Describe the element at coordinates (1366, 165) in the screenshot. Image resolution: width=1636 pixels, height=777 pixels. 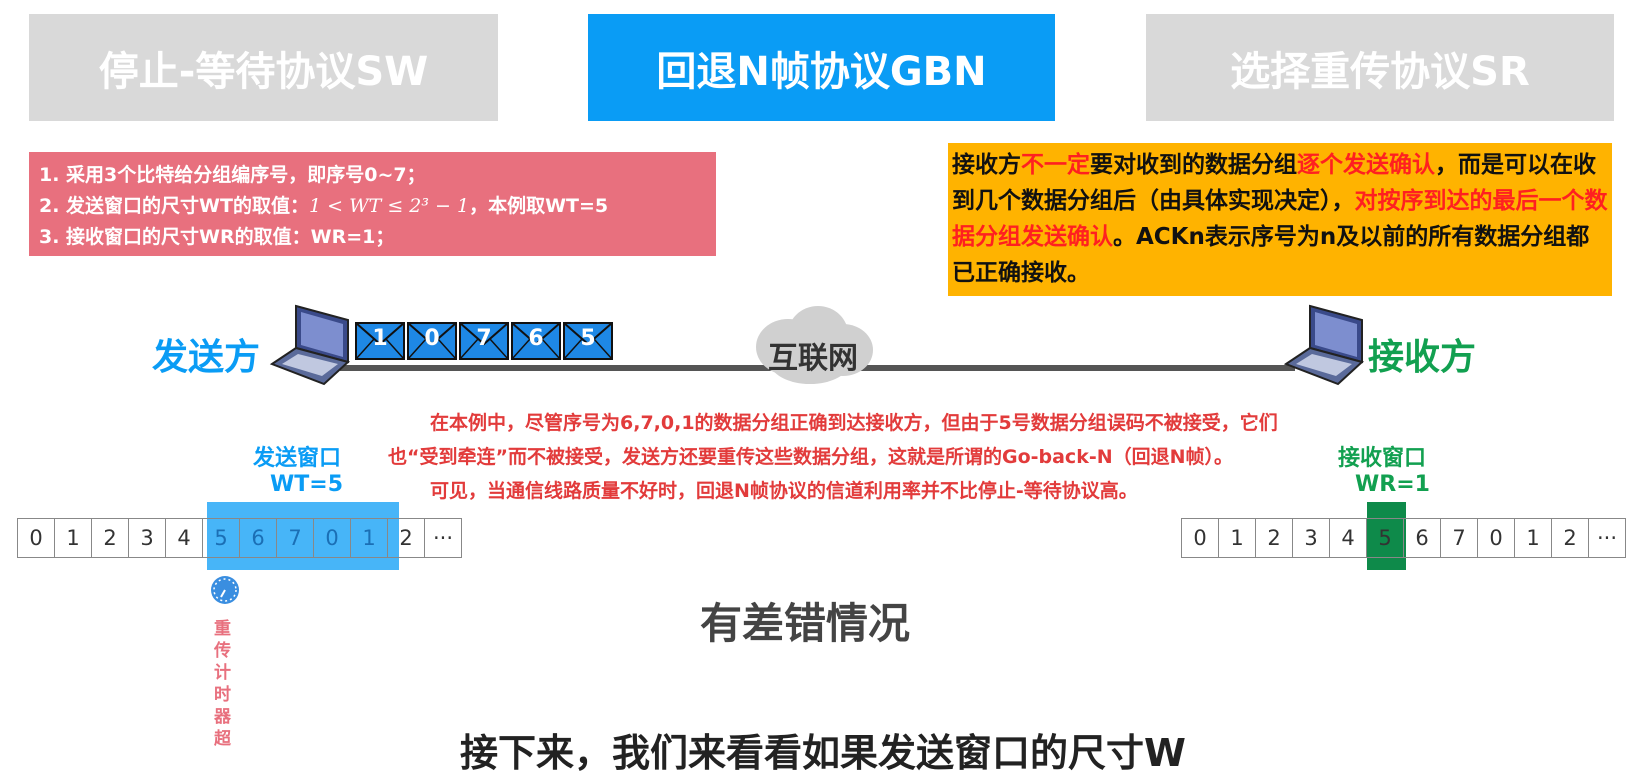
I see `note-text-4: 逐个发送确认` at that location.